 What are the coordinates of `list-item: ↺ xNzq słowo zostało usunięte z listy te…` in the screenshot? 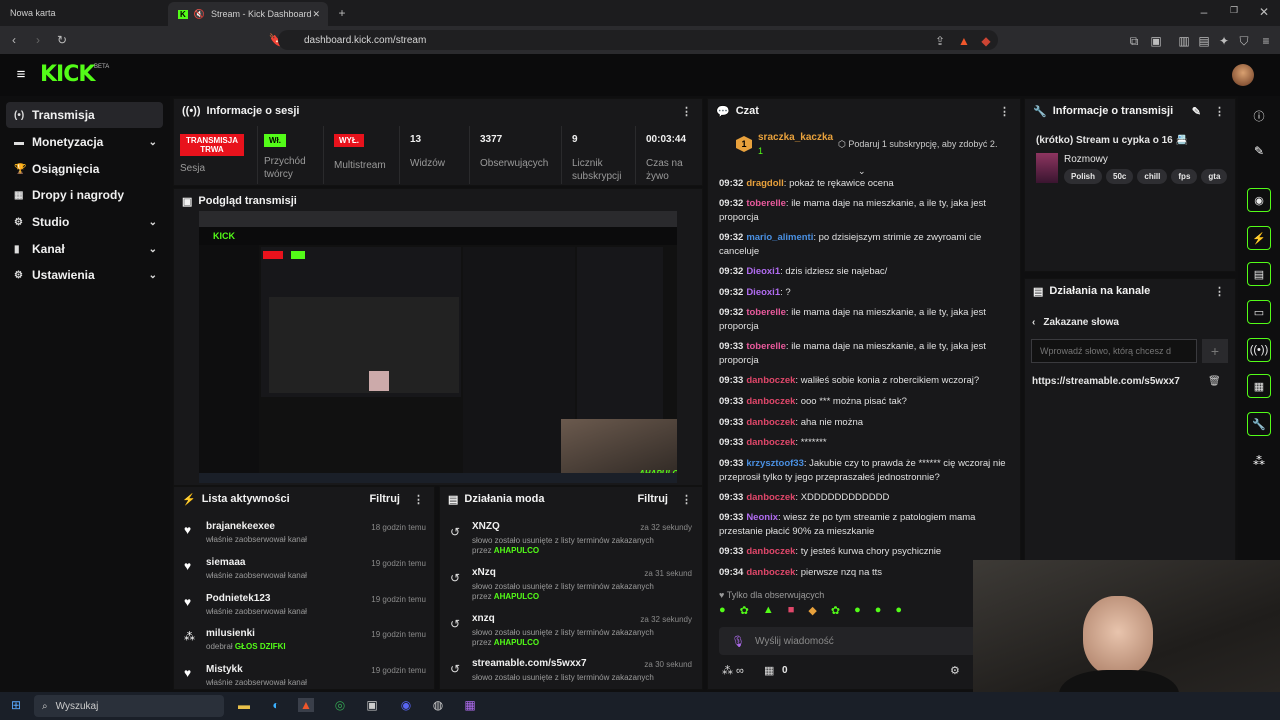 It's located at (573, 589).